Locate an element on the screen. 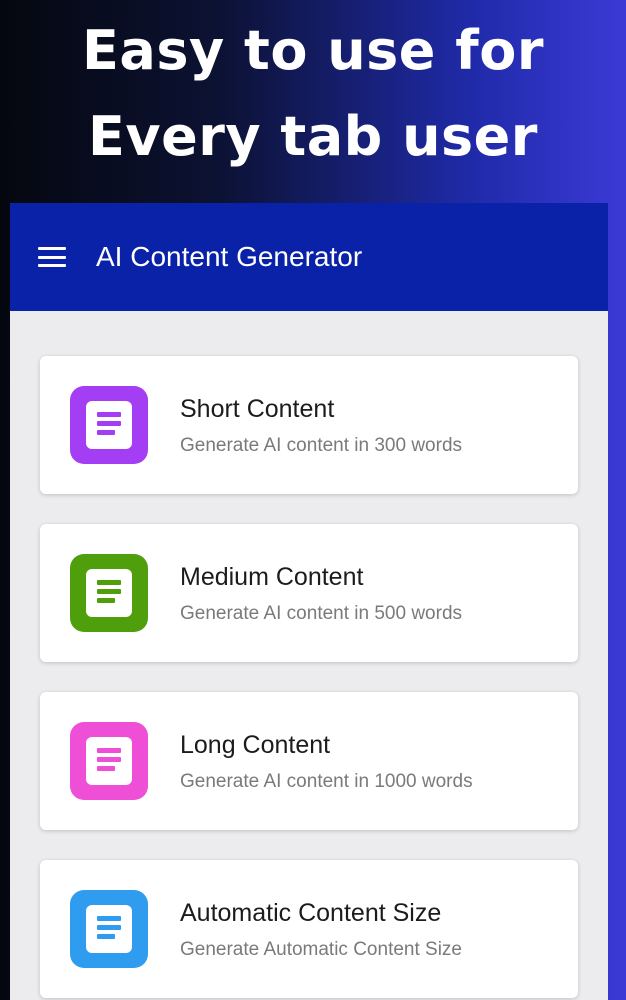 Image resolution: width=626 pixels, height=1000 pixels. long-content-icon-tile is located at coordinates (109, 761).